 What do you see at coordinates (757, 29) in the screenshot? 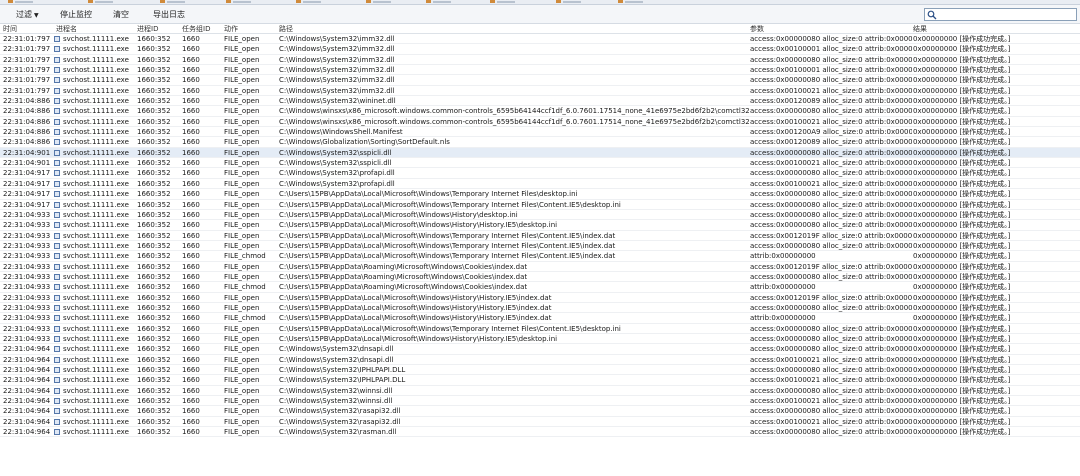
I see `column-header-params: 参数` at bounding box center [757, 29].